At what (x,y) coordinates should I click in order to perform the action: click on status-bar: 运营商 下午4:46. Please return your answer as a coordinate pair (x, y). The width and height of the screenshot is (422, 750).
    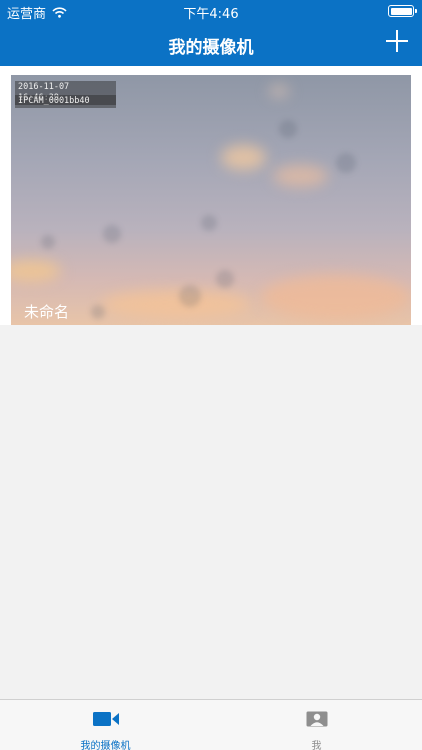
    Looking at the image, I should click on (211, 11).